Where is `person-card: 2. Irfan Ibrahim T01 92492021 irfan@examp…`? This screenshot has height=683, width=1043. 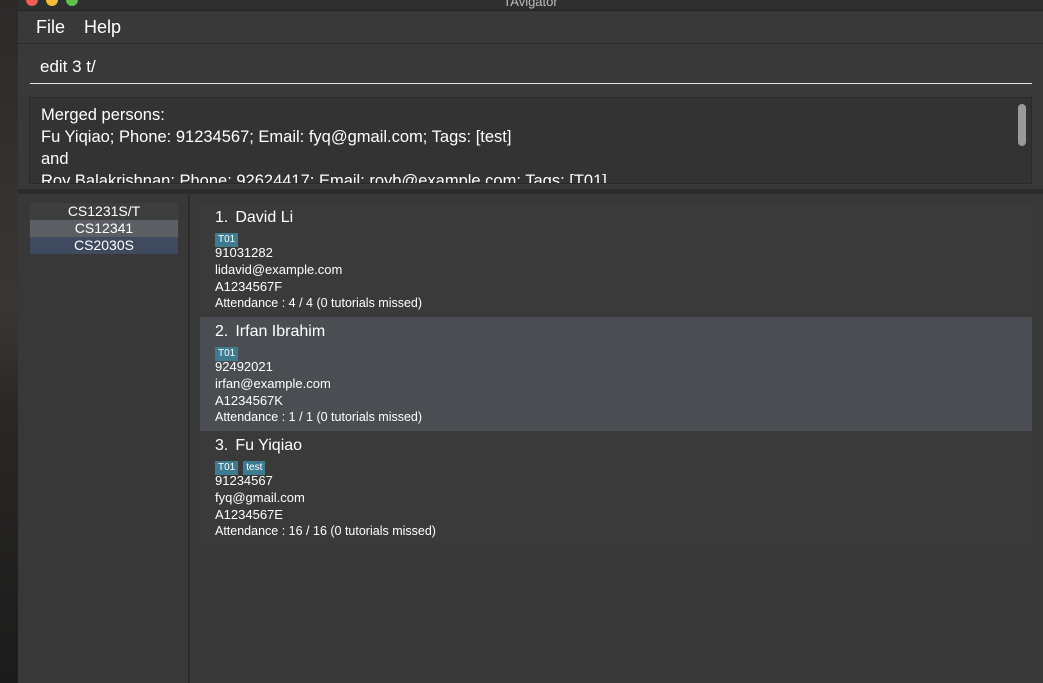 person-card: 2. Irfan Ibrahim T01 92492021 irfan@examp… is located at coordinates (616, 374).